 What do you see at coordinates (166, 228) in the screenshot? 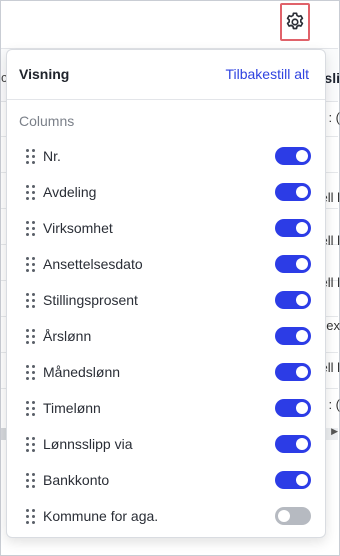
I see `column-row: Virksomhet` at bounding box center [166, 228].